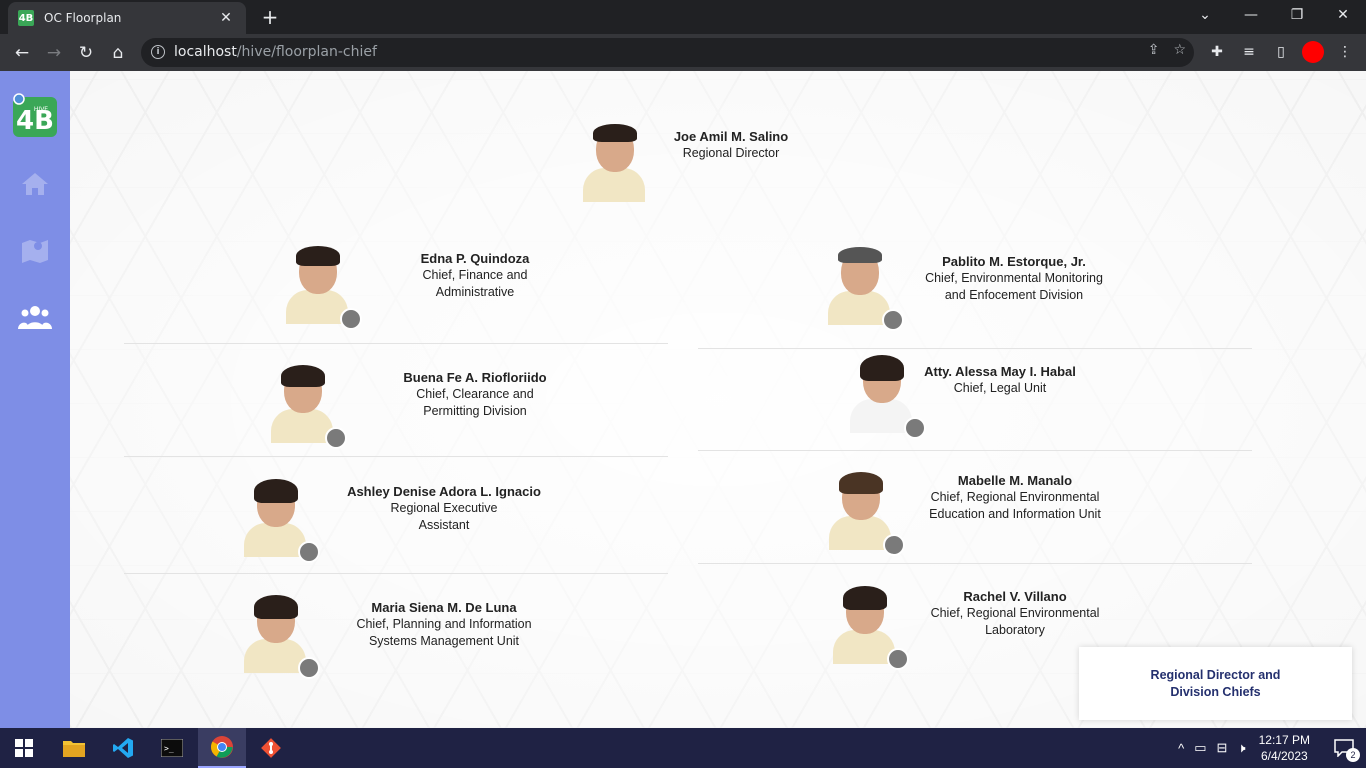 The height and width of the screenshot is (768, 1366). What do you see at coordinates (1215, 691) in the screenshot?
I see `legend-line: Division Chiefs` at bounding box center [1215, 691].